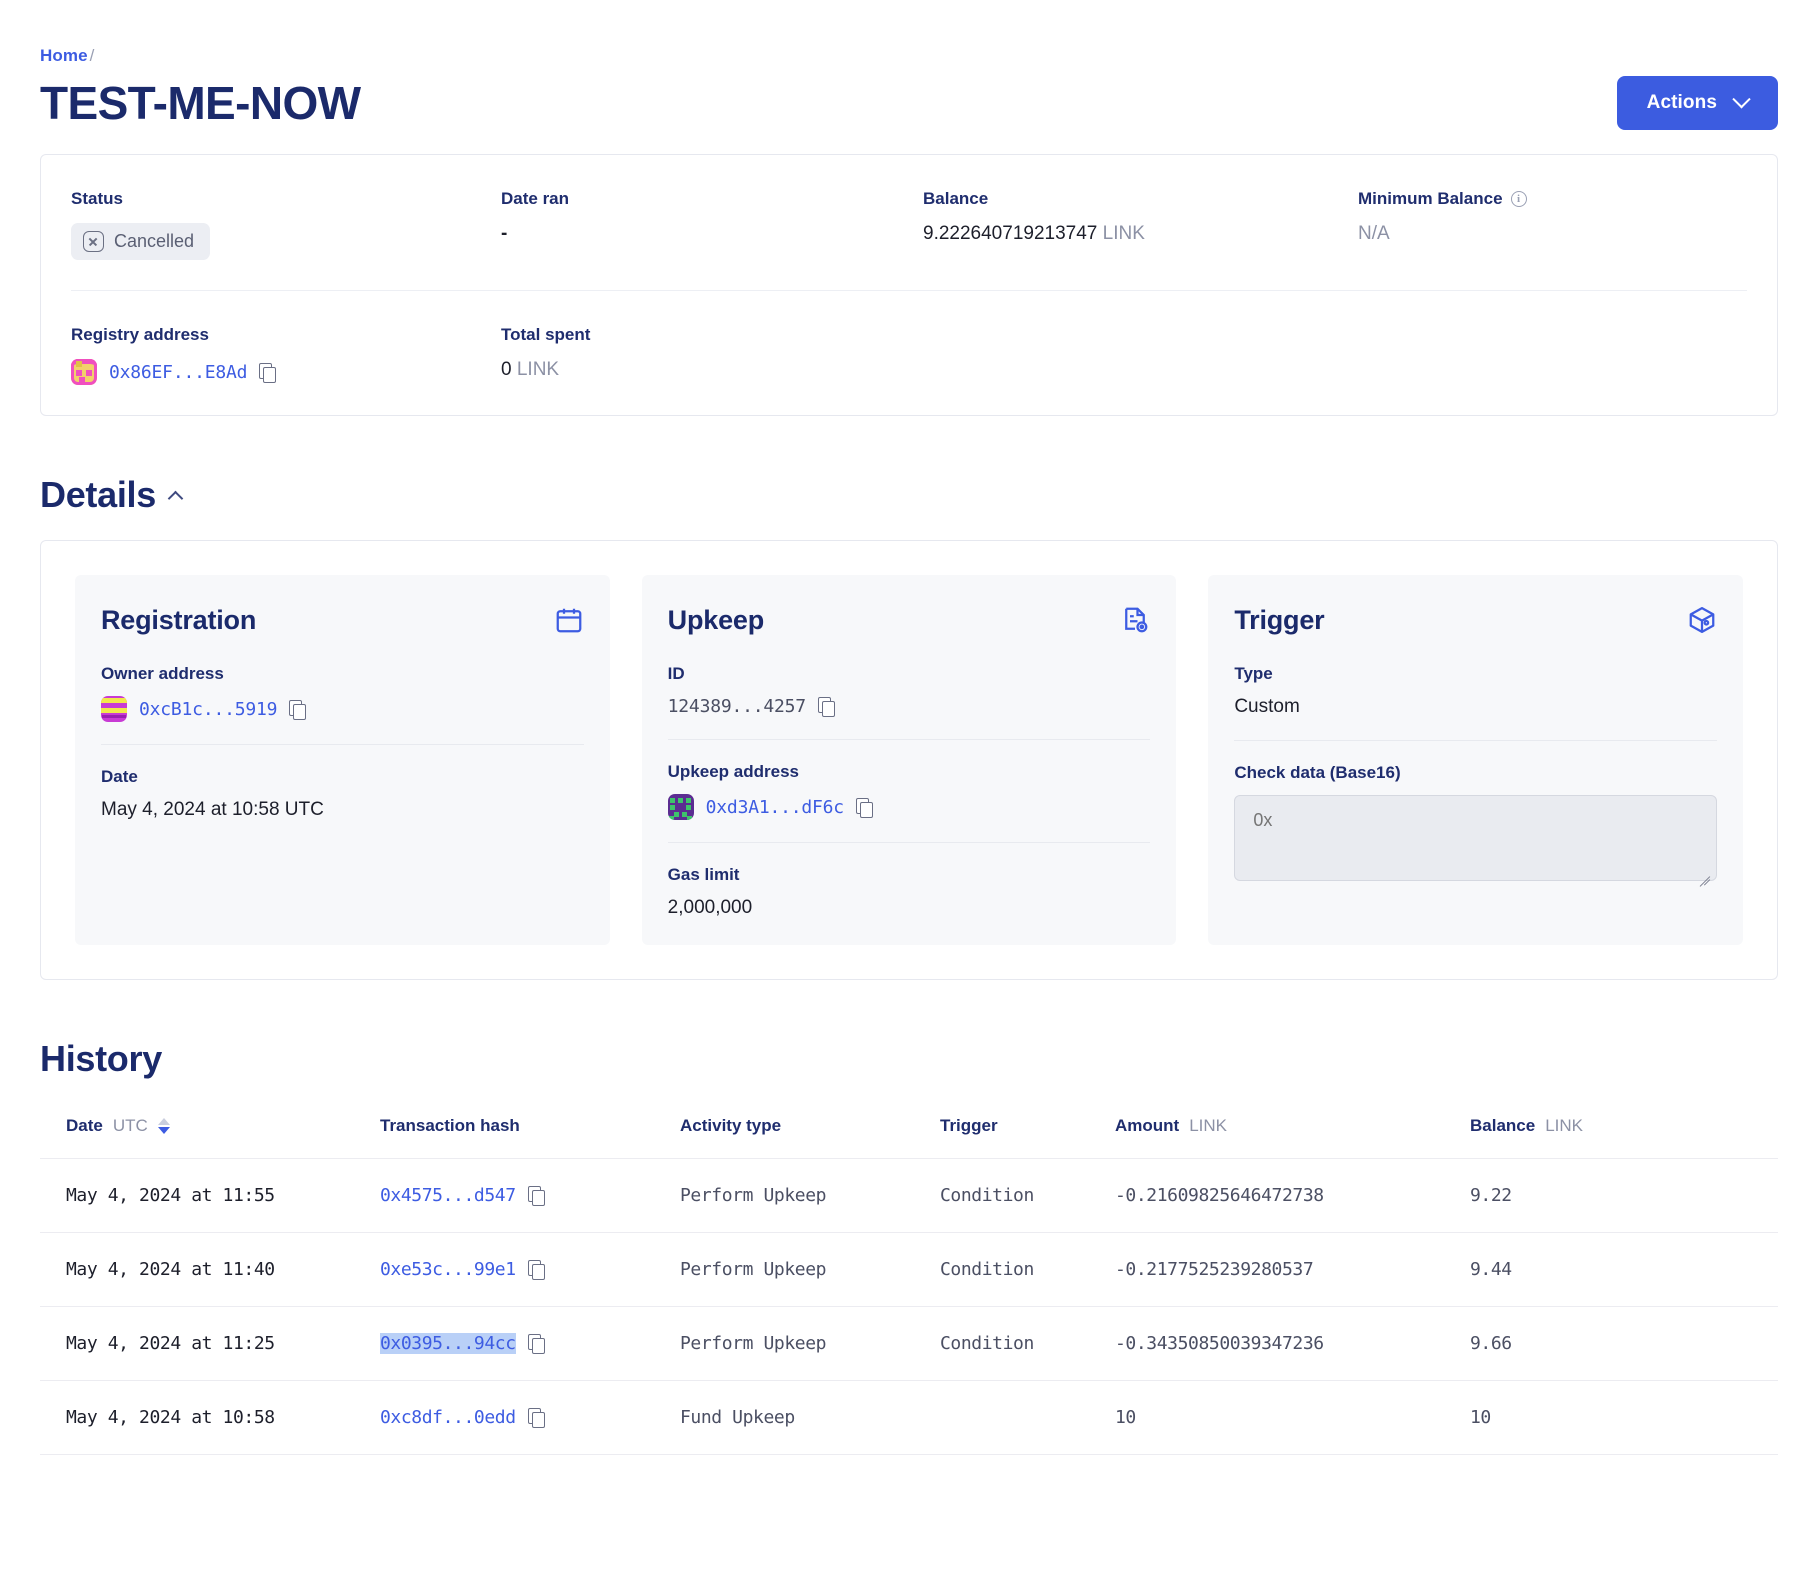 Image resolution: width=1818 pixels, height=1584 pixels. Describe the element at coordinates (84, 1125) in the screenshot. I see `column-header-date-text: Date` at that location.